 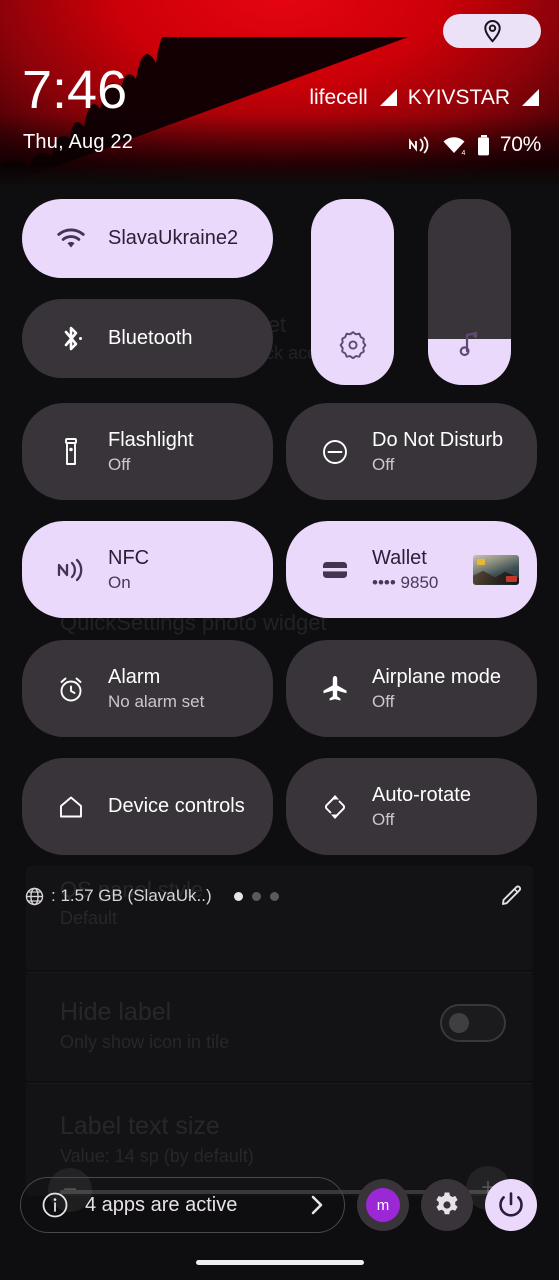 What do you see at coordinates (71, 452) in the screenshot?
I see `flashlight-icon` at bounding box center [71, 452].